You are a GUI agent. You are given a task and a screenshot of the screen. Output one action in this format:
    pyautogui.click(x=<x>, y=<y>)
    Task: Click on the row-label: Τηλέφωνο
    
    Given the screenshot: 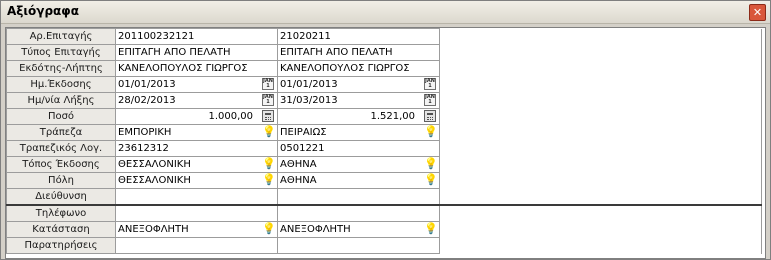 What is the action you would take?
    pyautogui.click(x=61, y=213)
    